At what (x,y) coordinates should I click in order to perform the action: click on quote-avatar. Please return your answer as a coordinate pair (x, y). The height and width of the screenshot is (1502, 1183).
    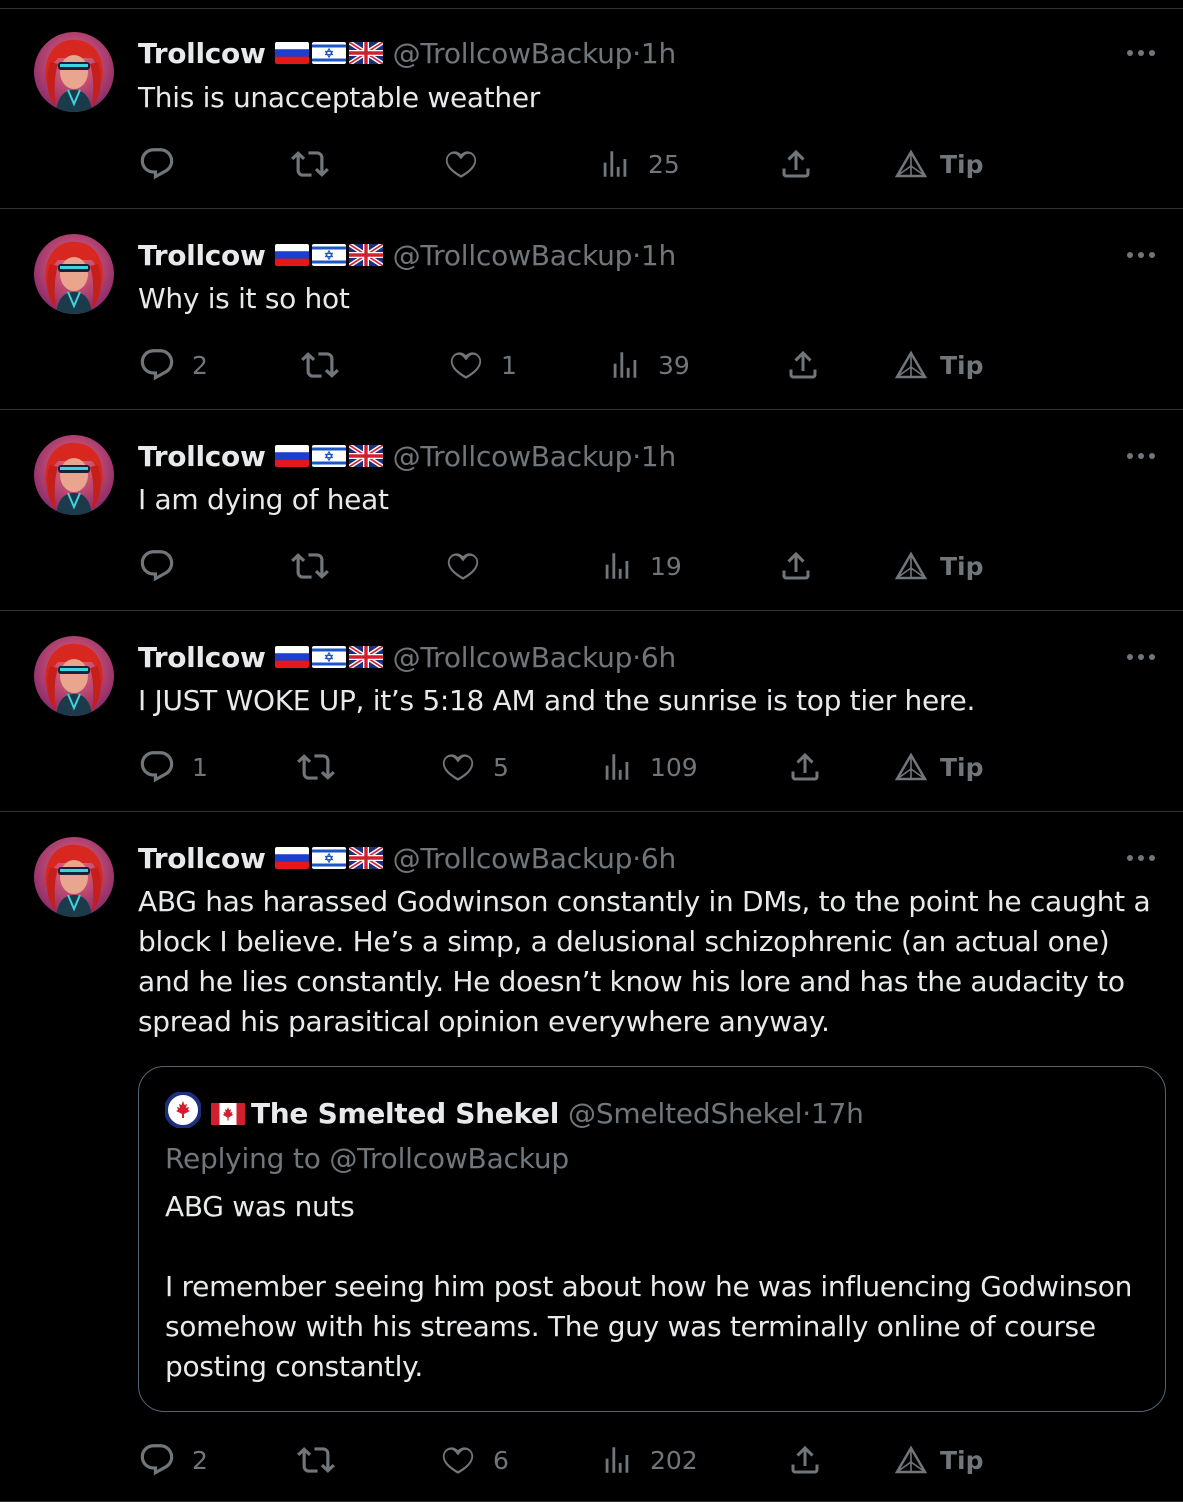
    Looking at the image, I should click on (183, 1113).